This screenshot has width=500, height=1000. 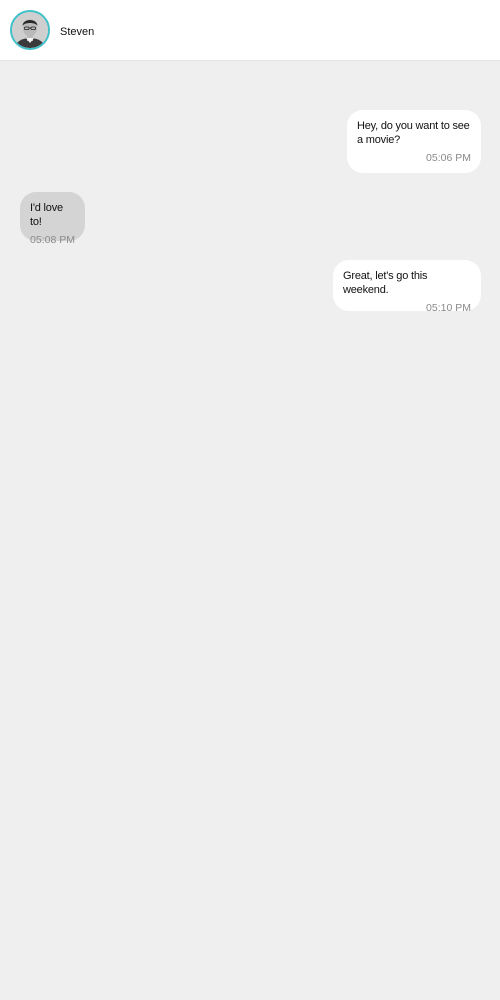 I want to click on message-bubble-outgoing: Great, let's go this weekend. 05:10 PM, so click(x=407, y=287).